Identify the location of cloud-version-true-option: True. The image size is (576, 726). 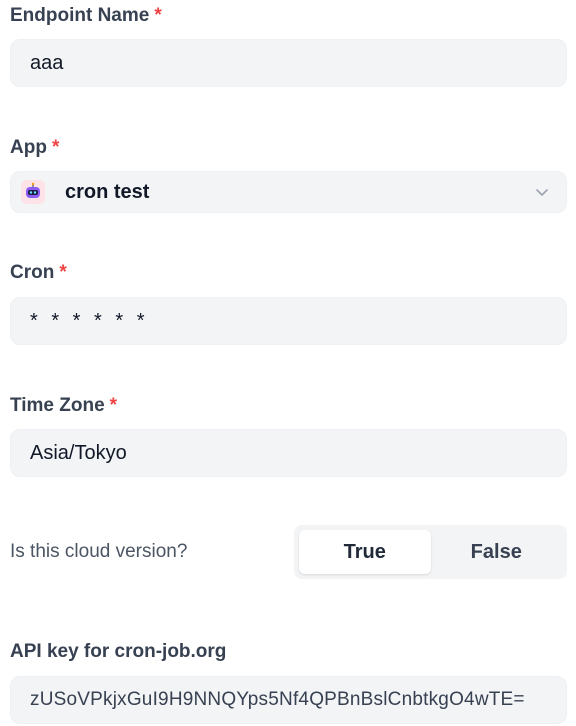
(365, 552).